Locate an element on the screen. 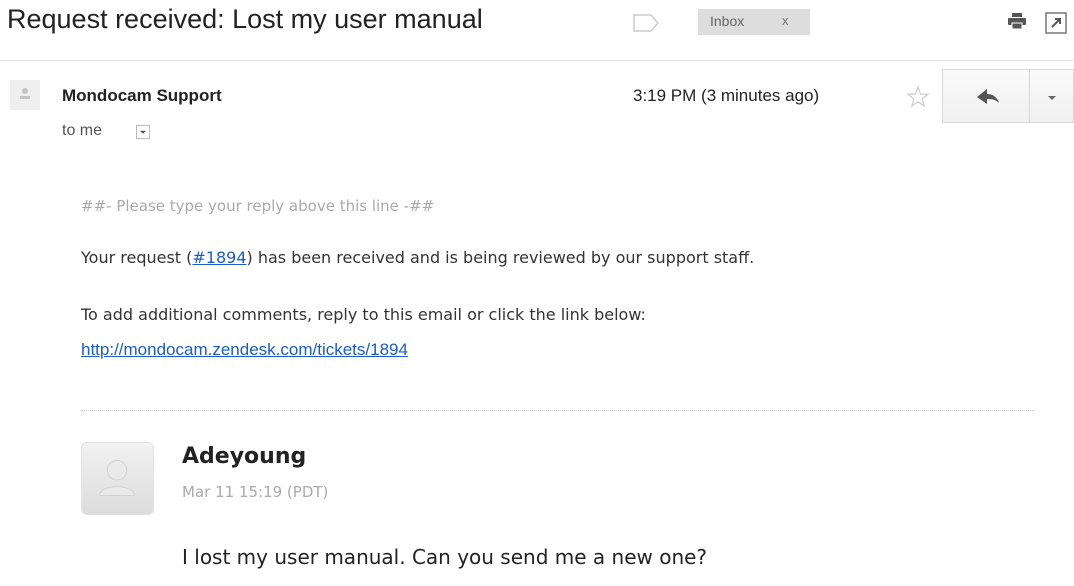 The image size is (1074, 586). remove-label-button: x is located at coordinates (785, 20).